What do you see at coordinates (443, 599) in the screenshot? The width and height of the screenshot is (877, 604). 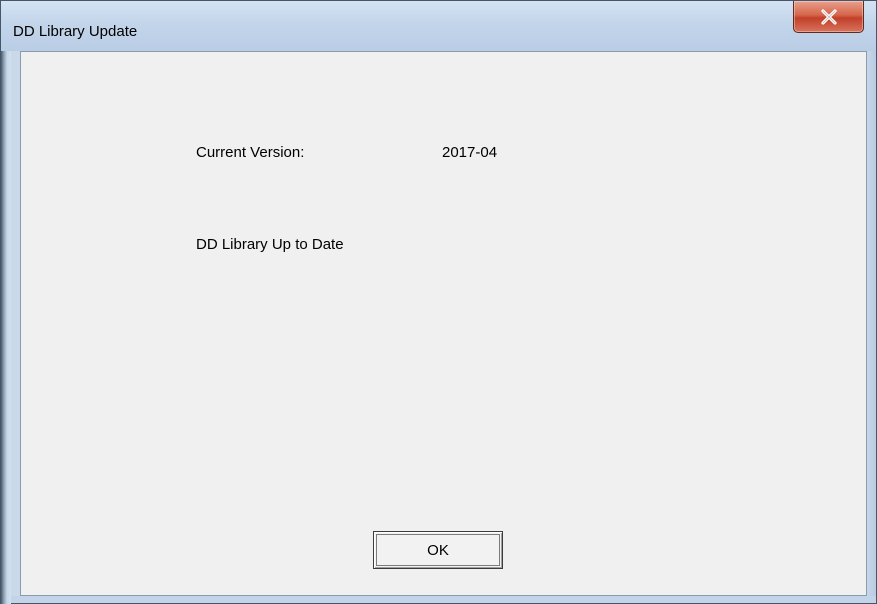 I see `window-bottom-edge` at bounding box center [443, 599].